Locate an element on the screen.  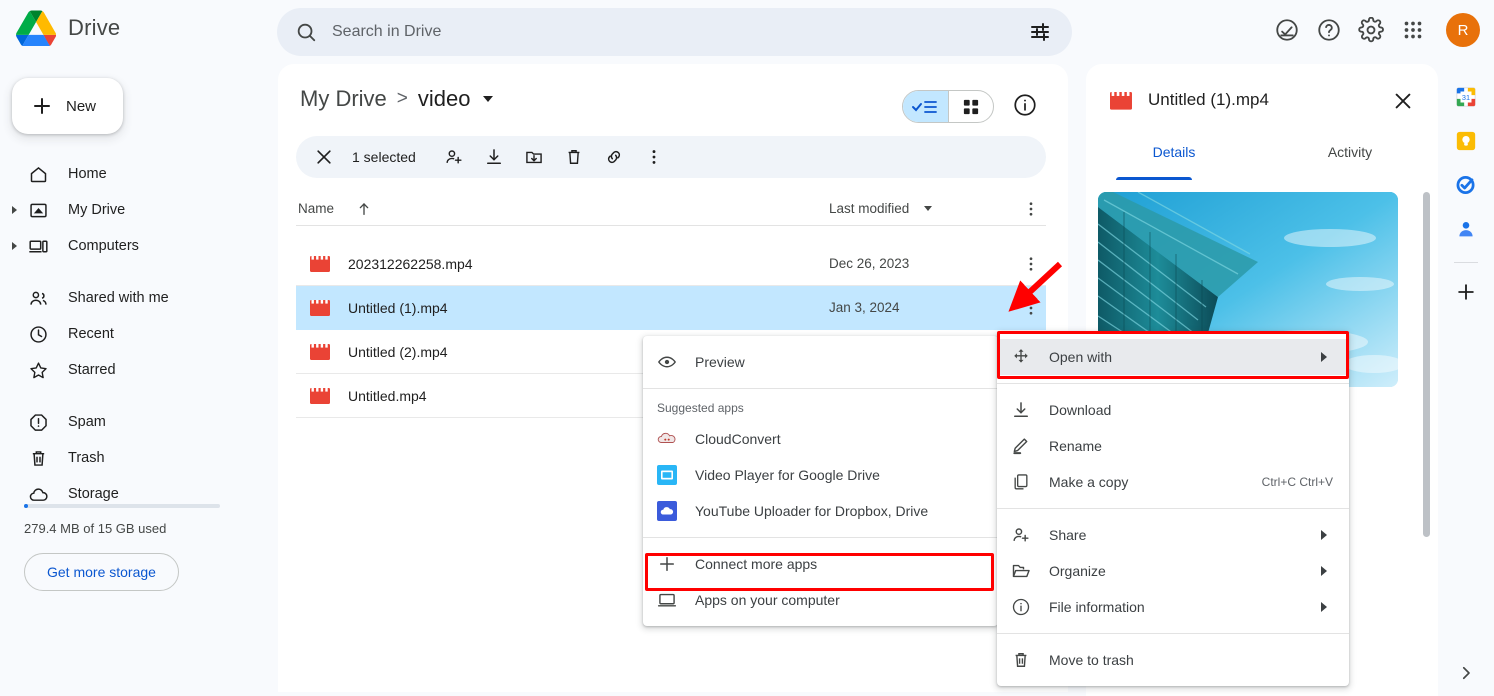
sidebar-item-label: Spam is located at coordinates (87, 422).